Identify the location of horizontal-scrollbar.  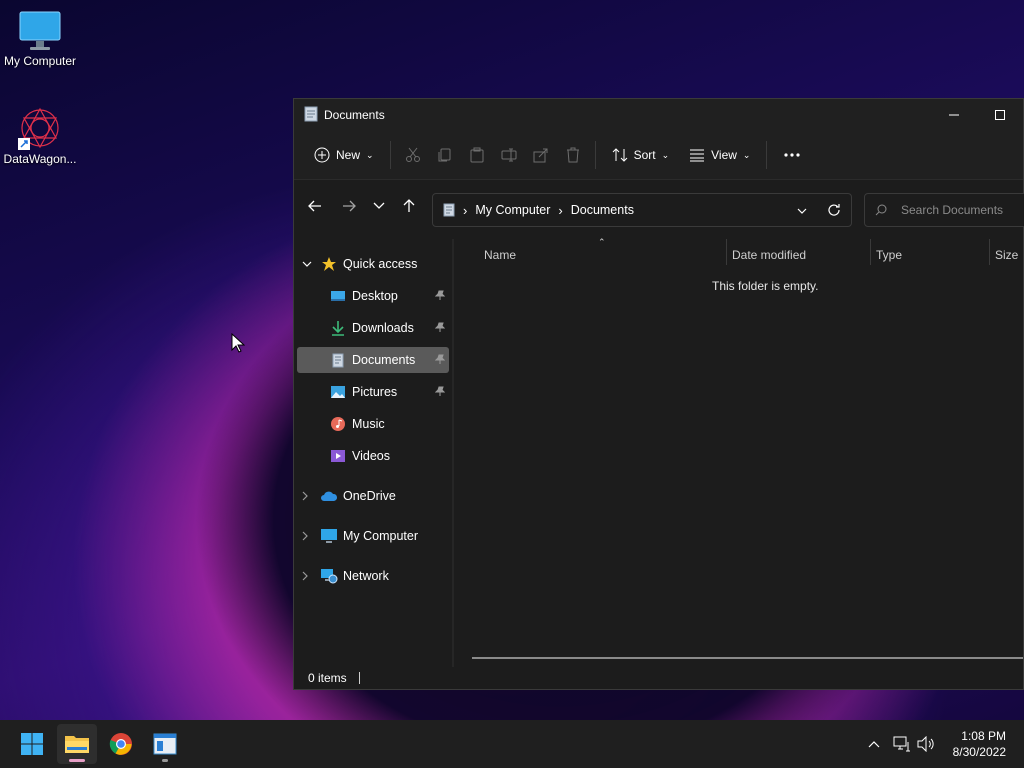
(747, 658).